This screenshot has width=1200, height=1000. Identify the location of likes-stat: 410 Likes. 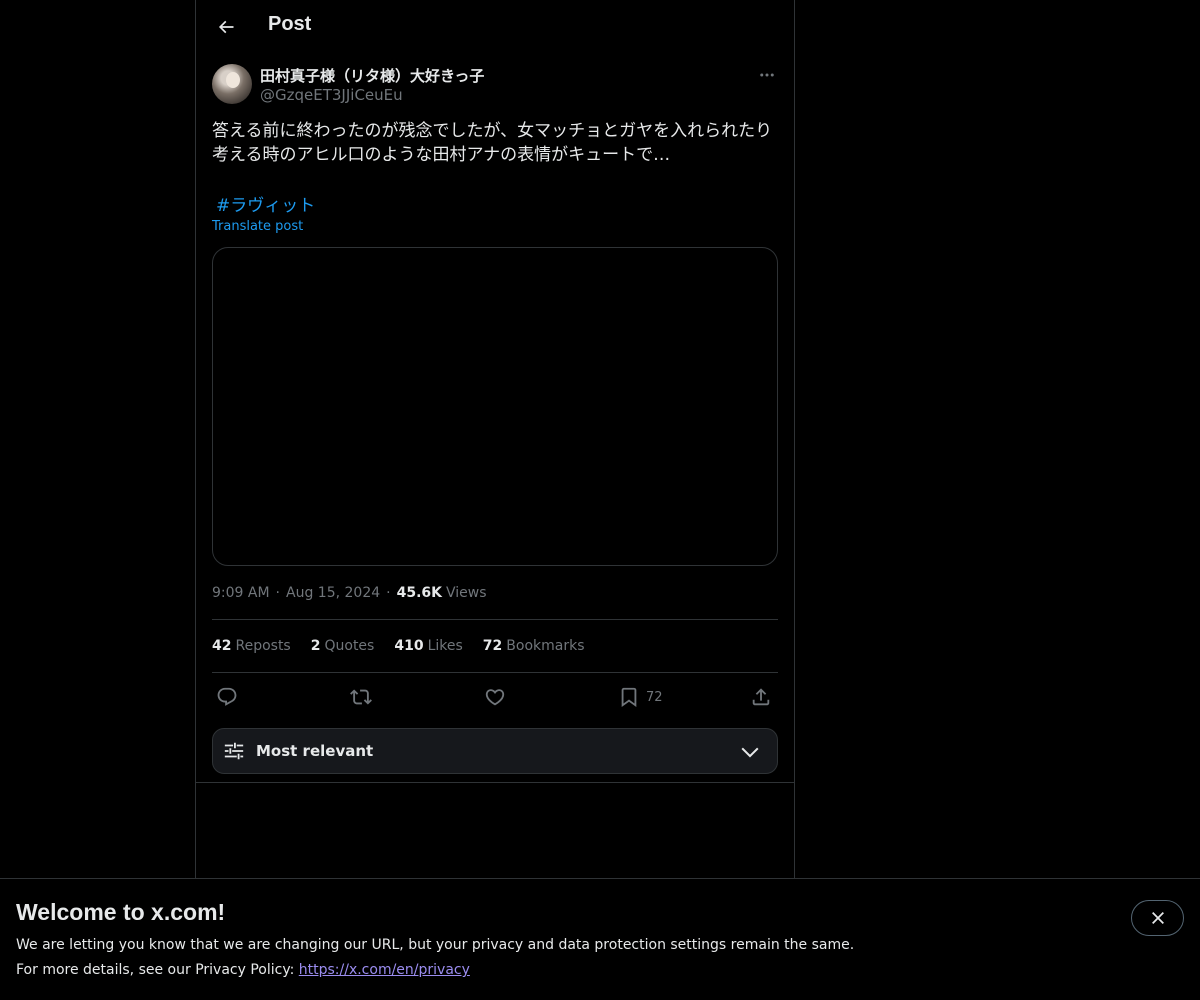
(428, 646).